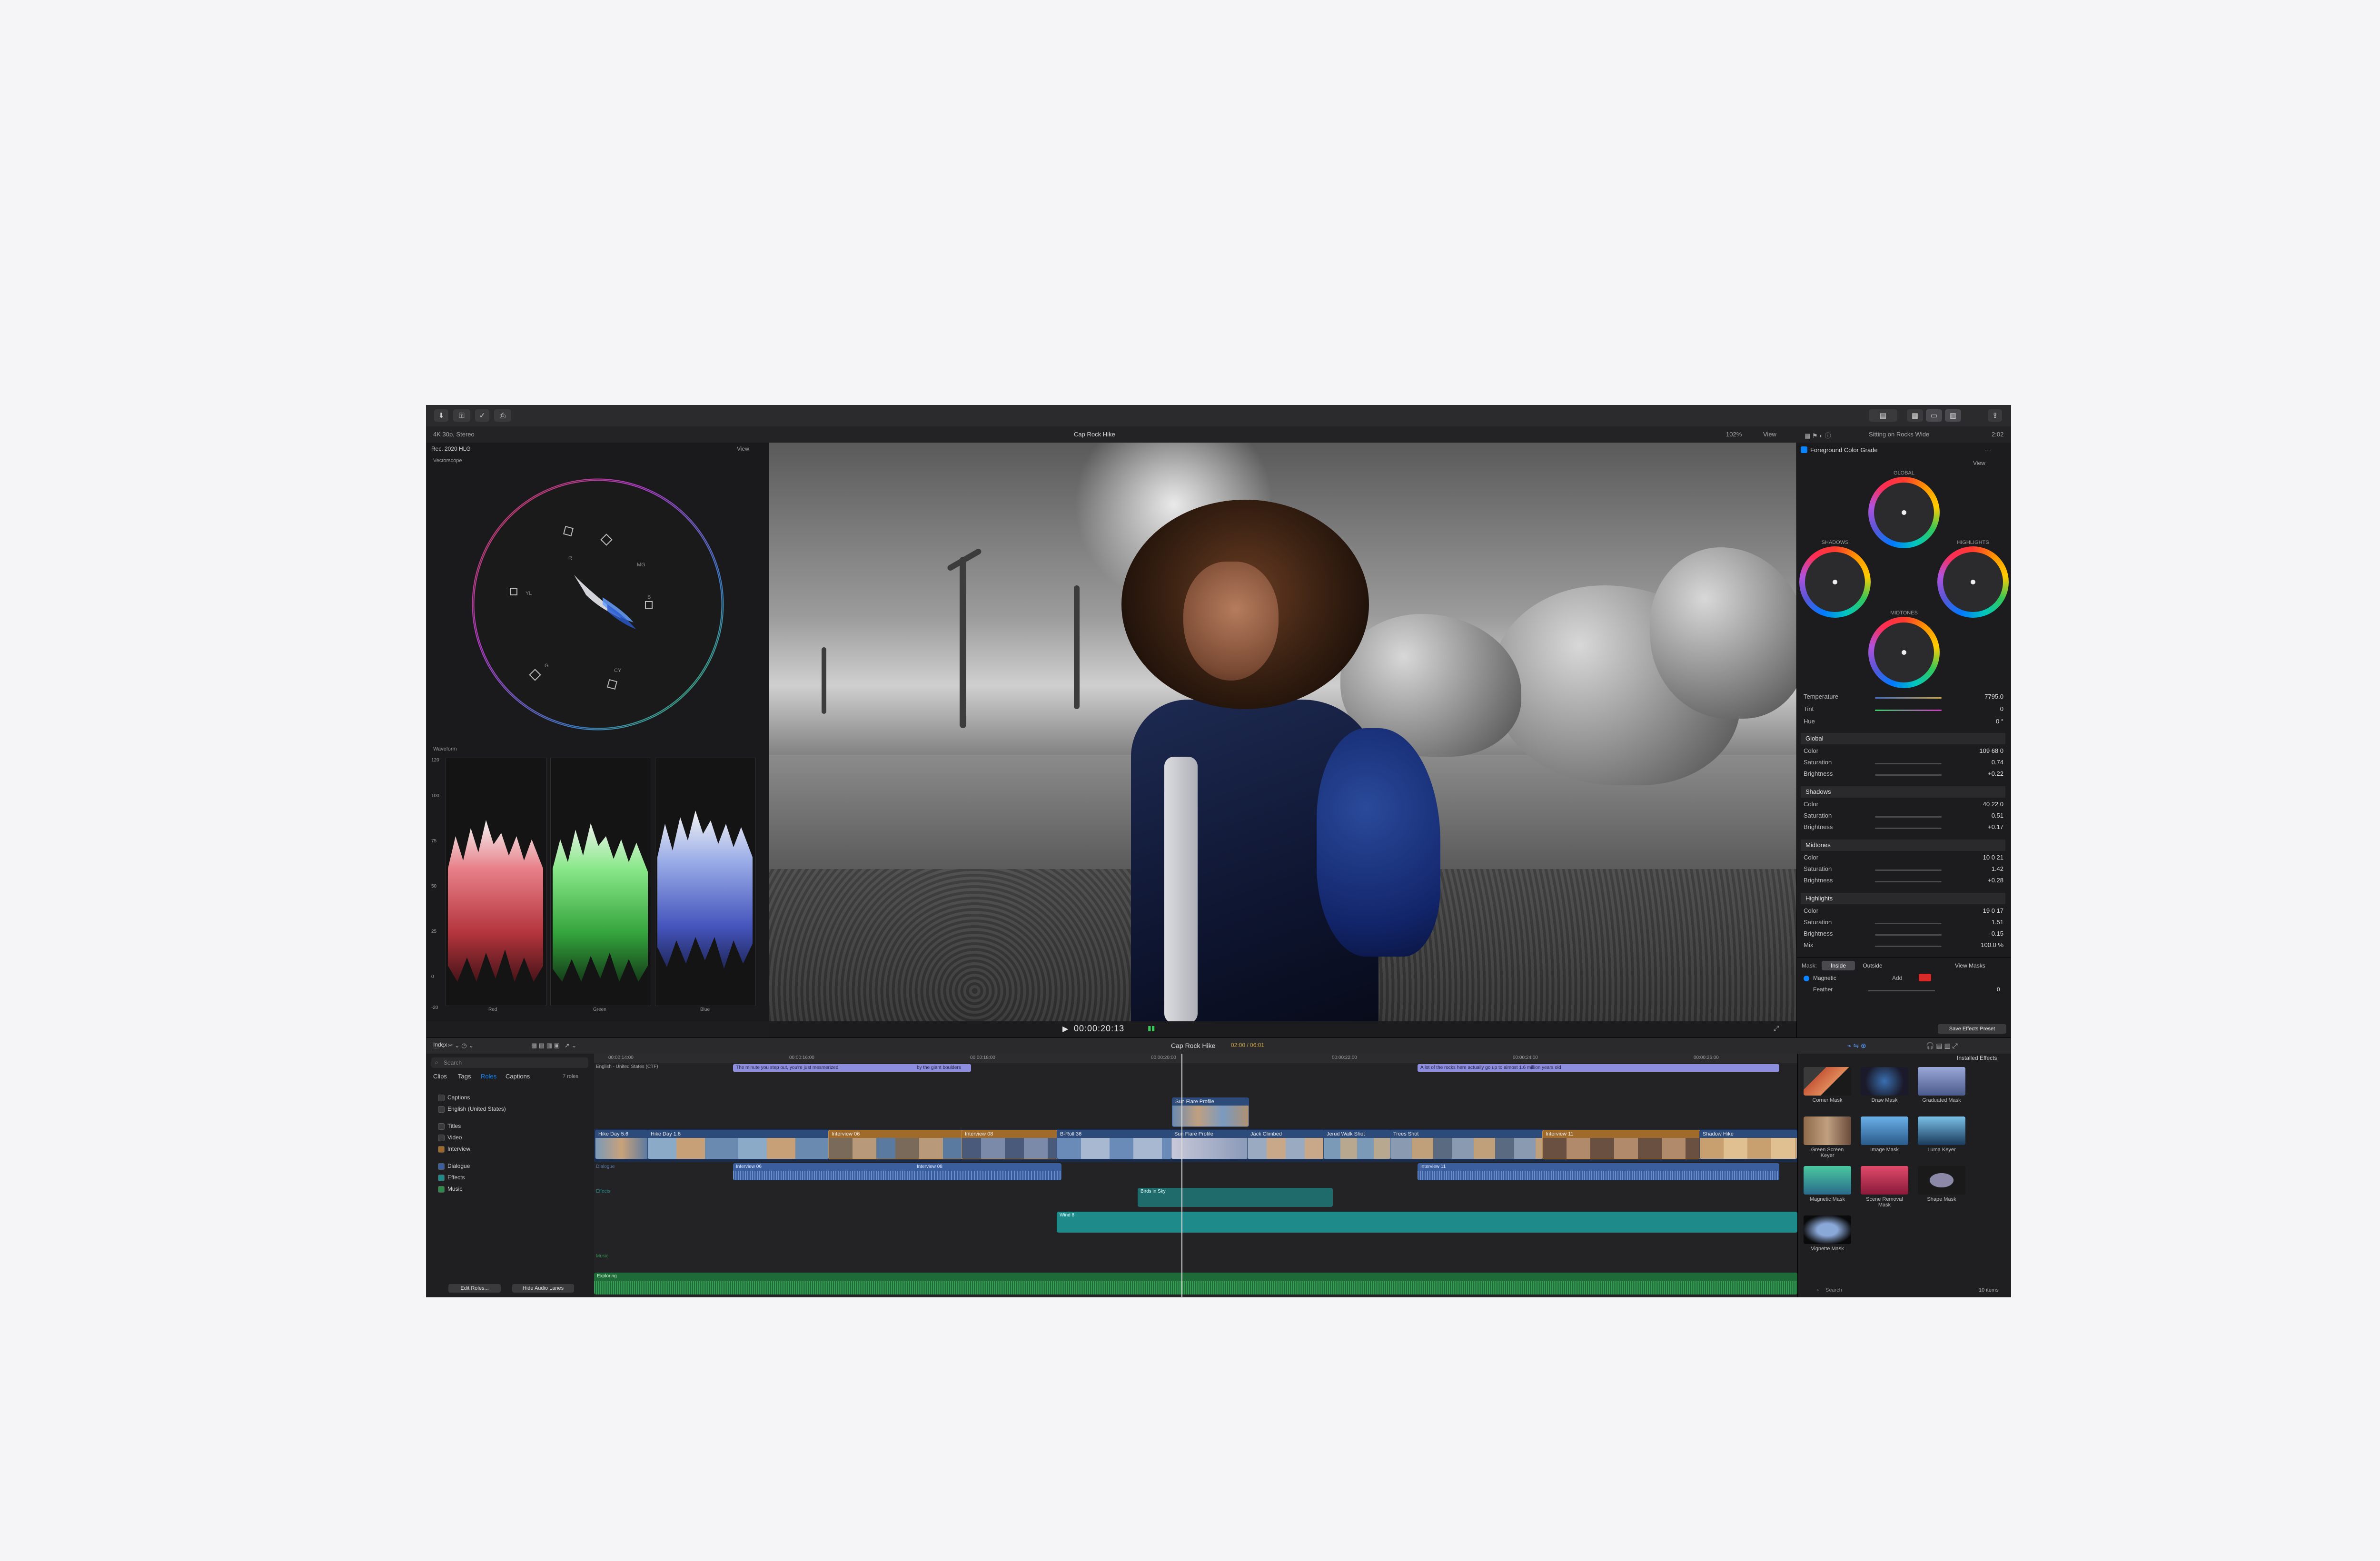 The image size is (2380, 1561). What do you see at coordinates (1235, 1197) in the screenshot?
I see `effects-clip-birds-in-sky: Birds in Sky` at bounding box center [1235, 1197].